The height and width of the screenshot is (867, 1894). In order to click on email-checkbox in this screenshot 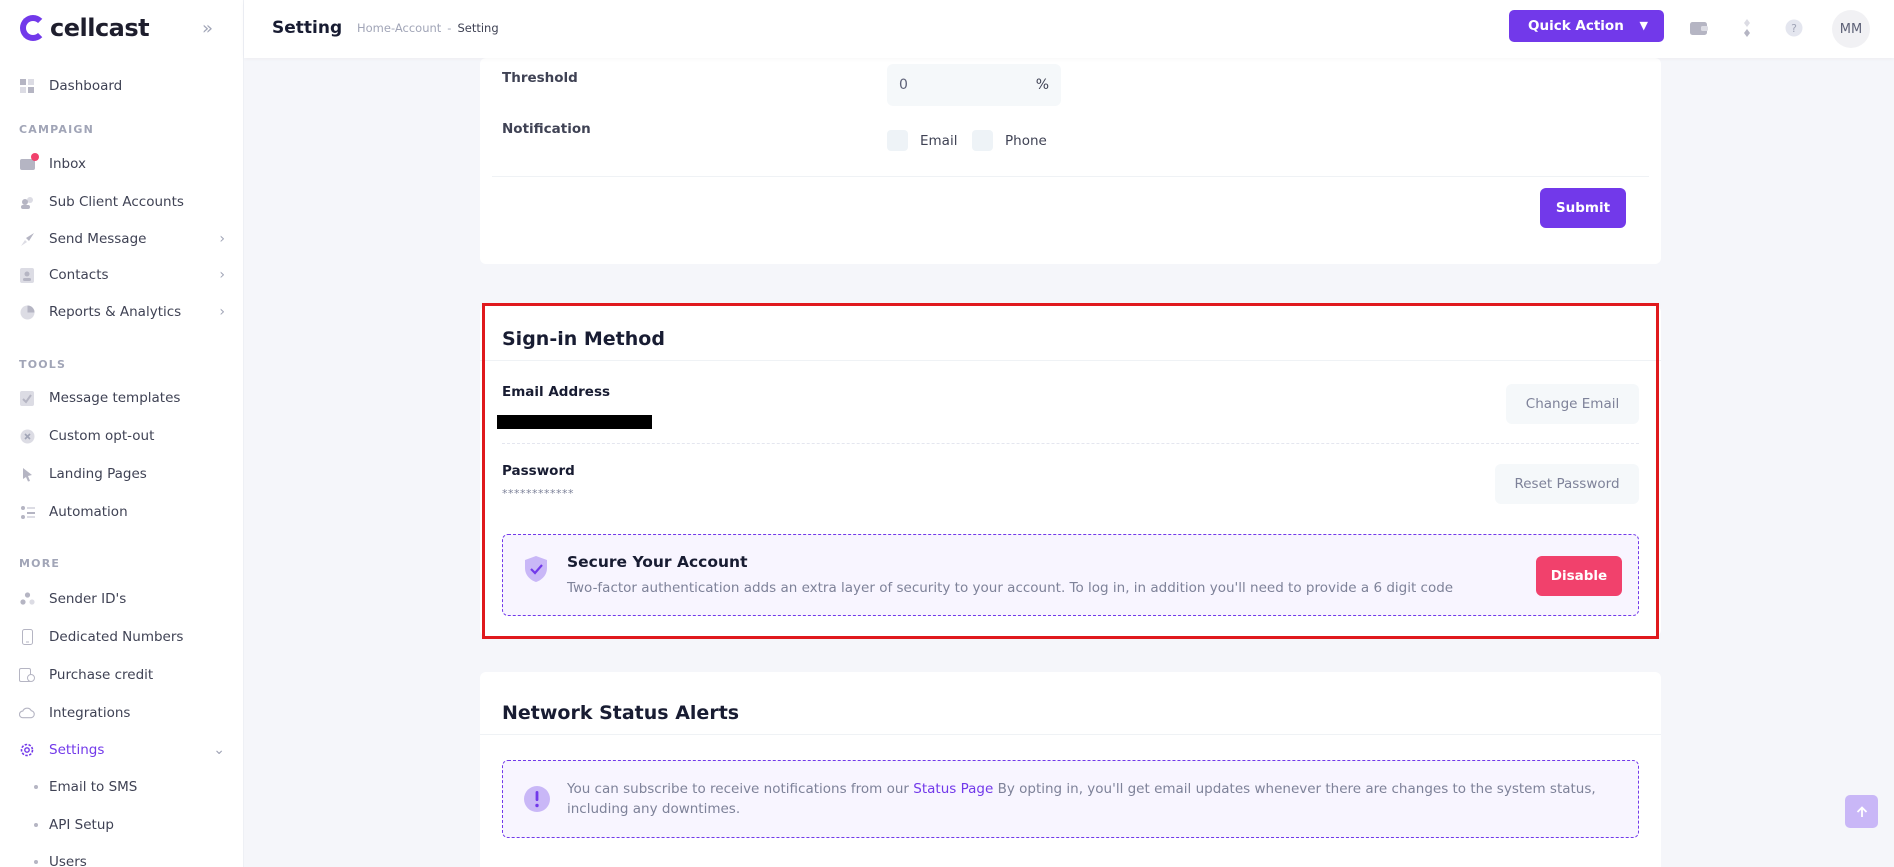, I will do `click(897, 140)`.